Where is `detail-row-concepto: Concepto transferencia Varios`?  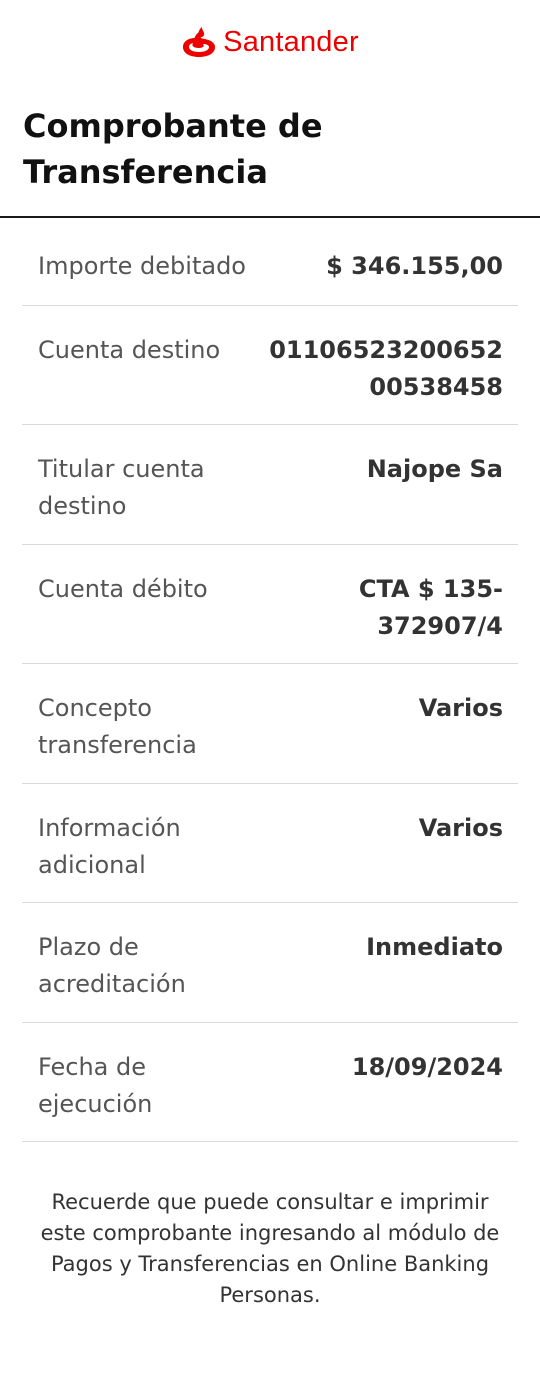
detail-row-concepto: Concepto transferencia Varios is located at coordinates (270, 724).